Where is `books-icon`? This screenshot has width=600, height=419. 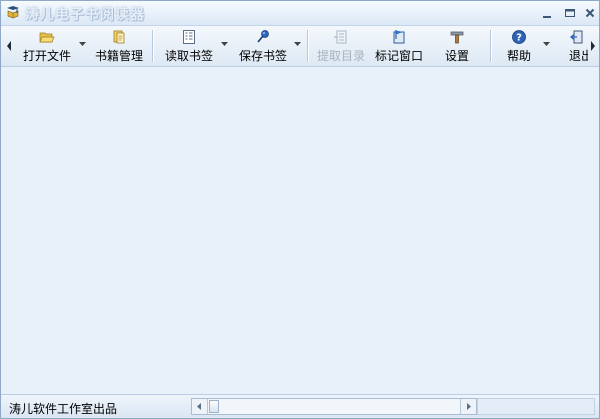
books-icon is located at coordinates (119, 37).